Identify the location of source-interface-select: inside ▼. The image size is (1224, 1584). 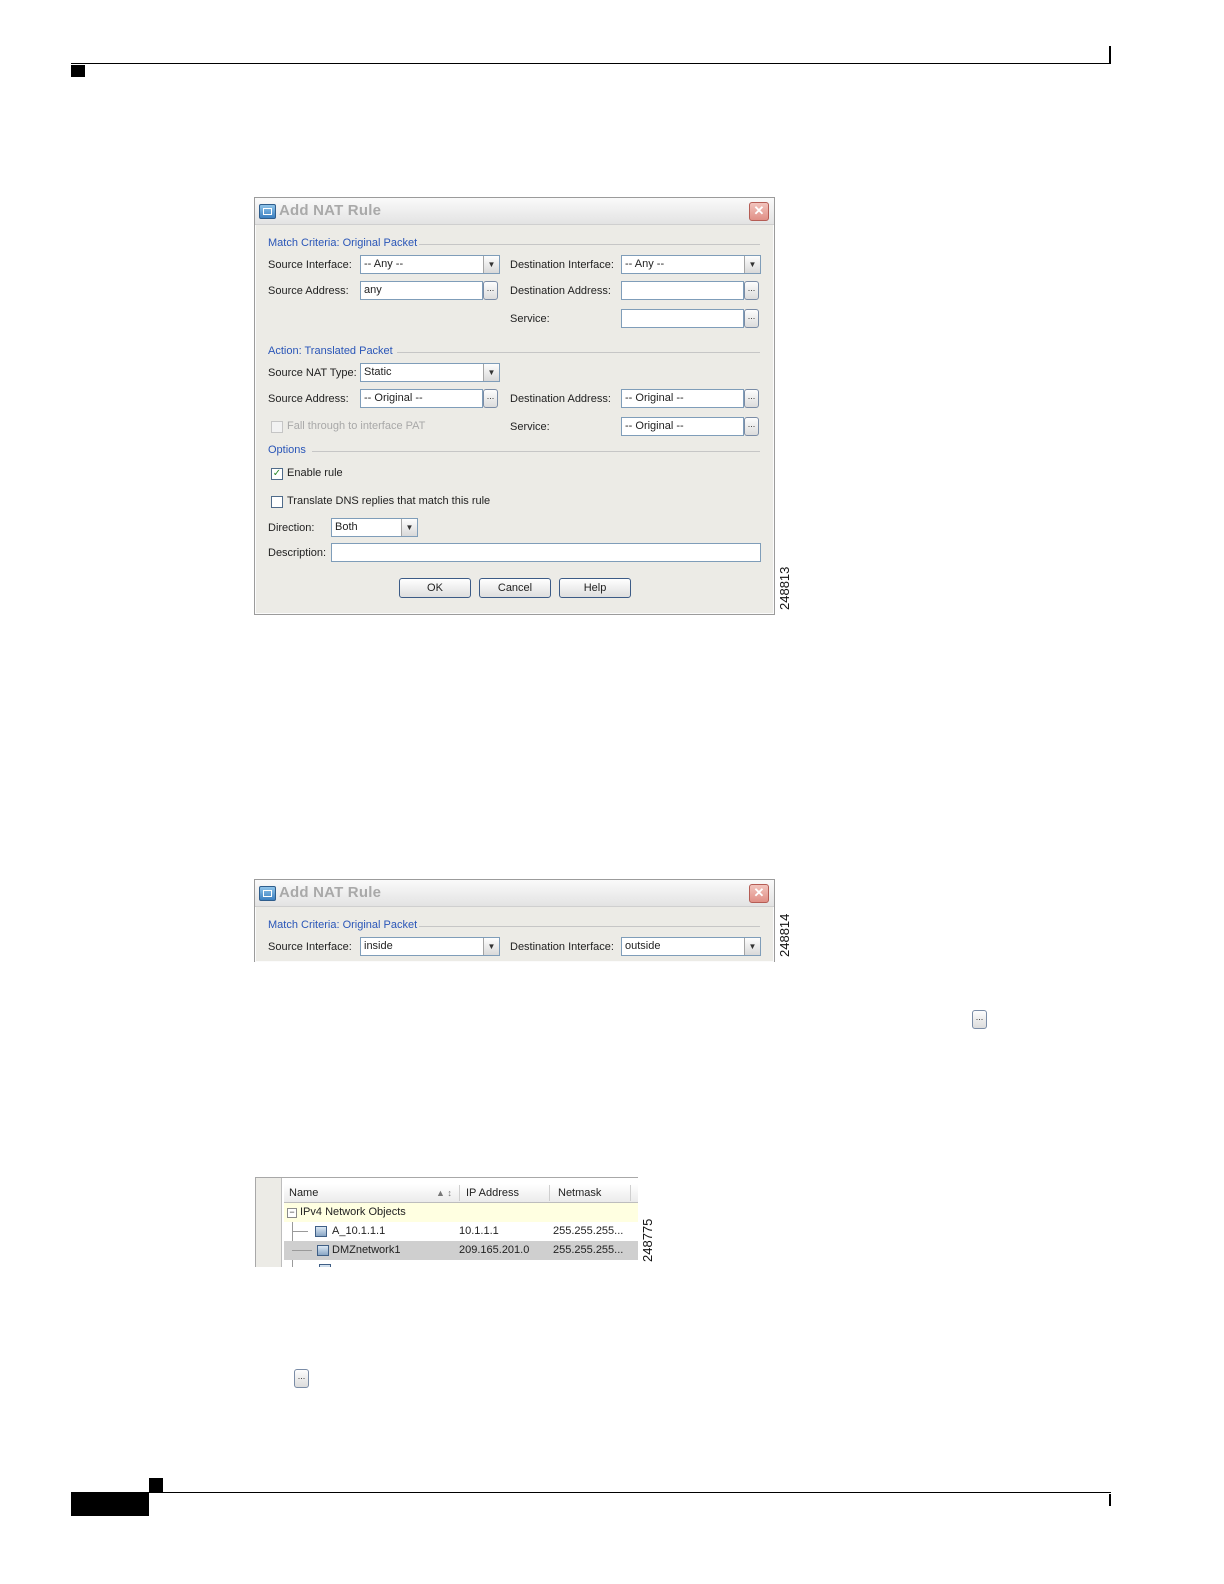
(430, 946).